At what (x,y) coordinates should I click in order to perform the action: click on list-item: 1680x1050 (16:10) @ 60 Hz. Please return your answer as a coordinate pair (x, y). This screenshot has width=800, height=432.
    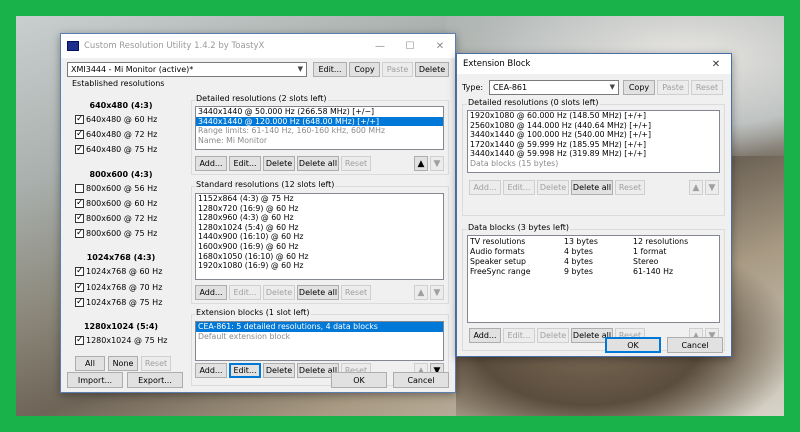
    Looking at the image, I should click on (319, 257).